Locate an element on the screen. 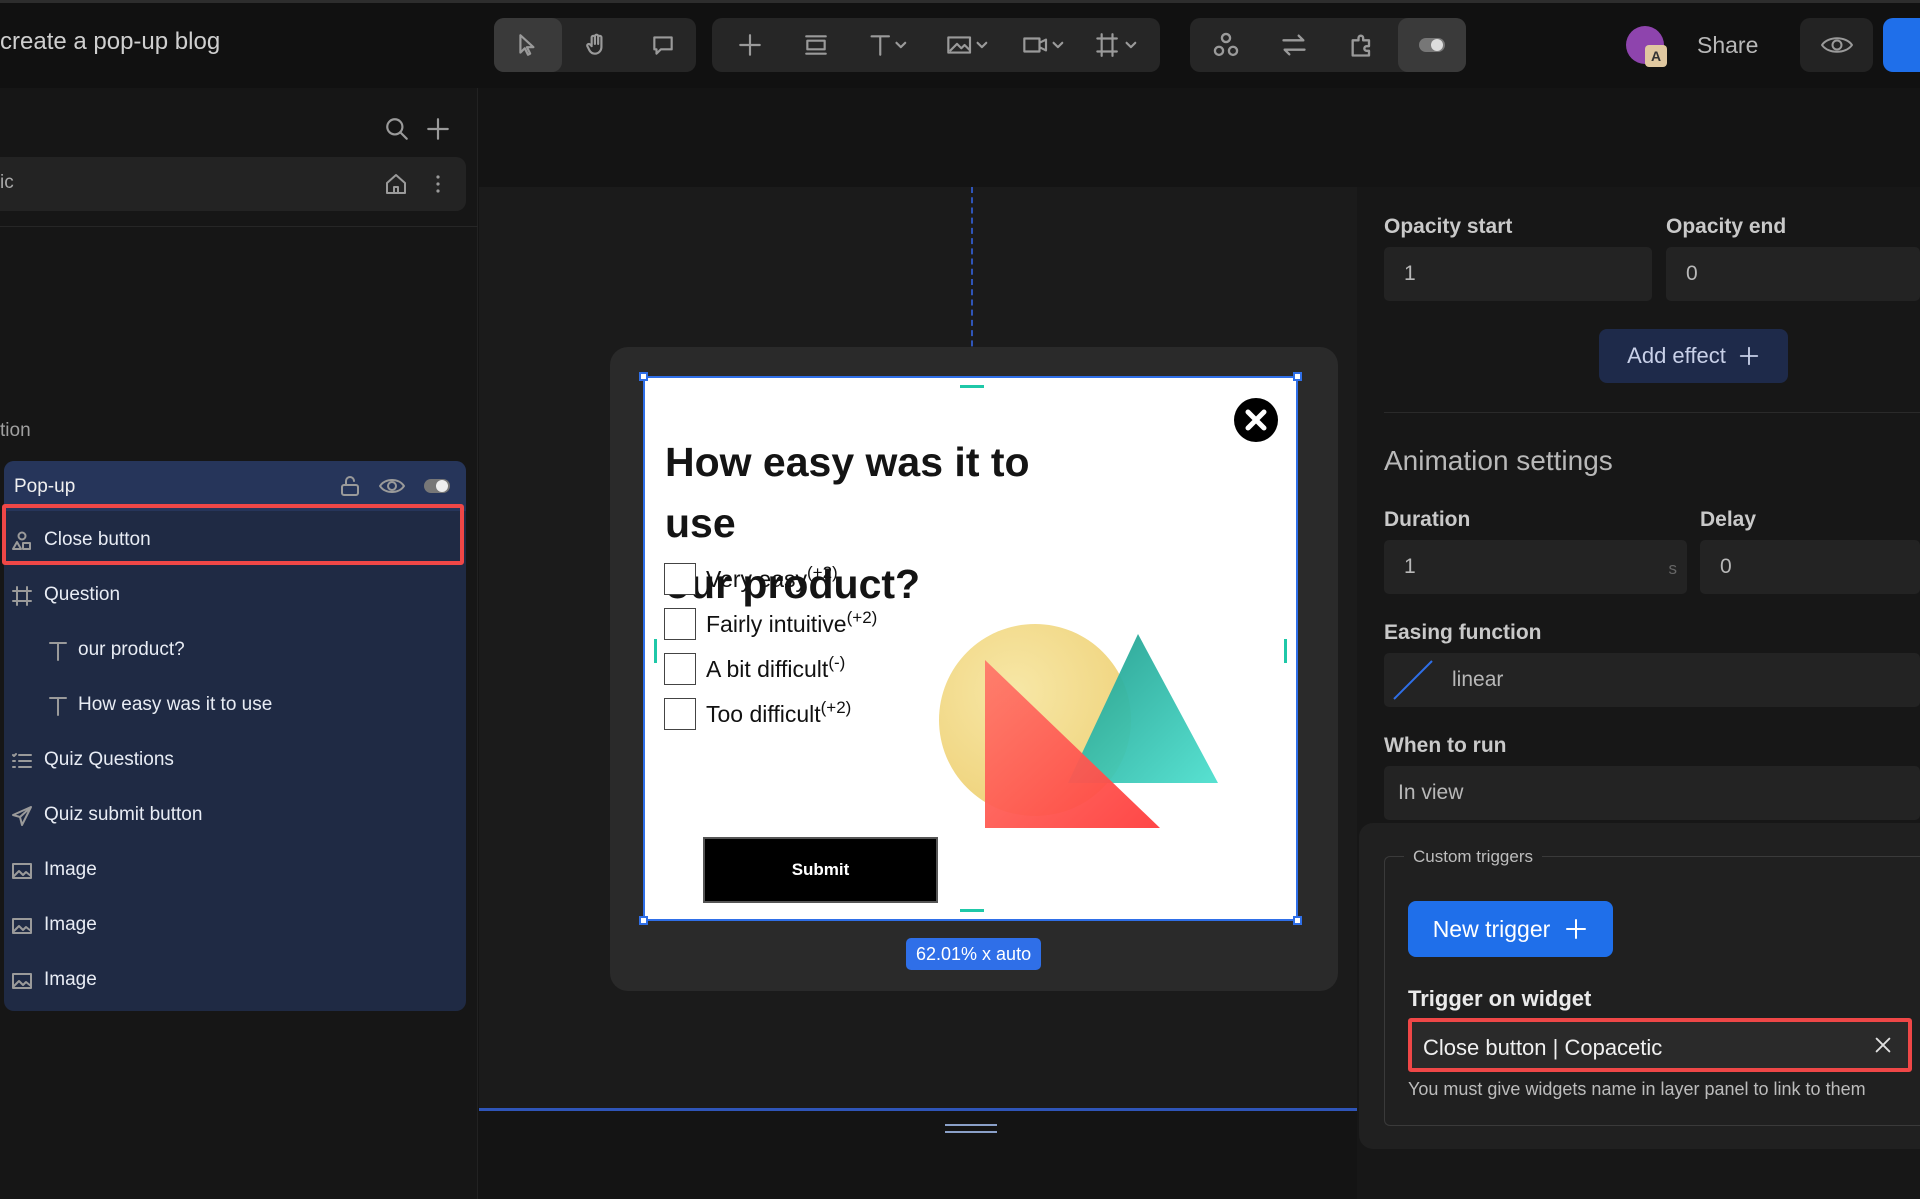 Image resolution: width=1920 pixels, height=1199 pixels. avatar-badge: A is located at coordinates (1656, 56).